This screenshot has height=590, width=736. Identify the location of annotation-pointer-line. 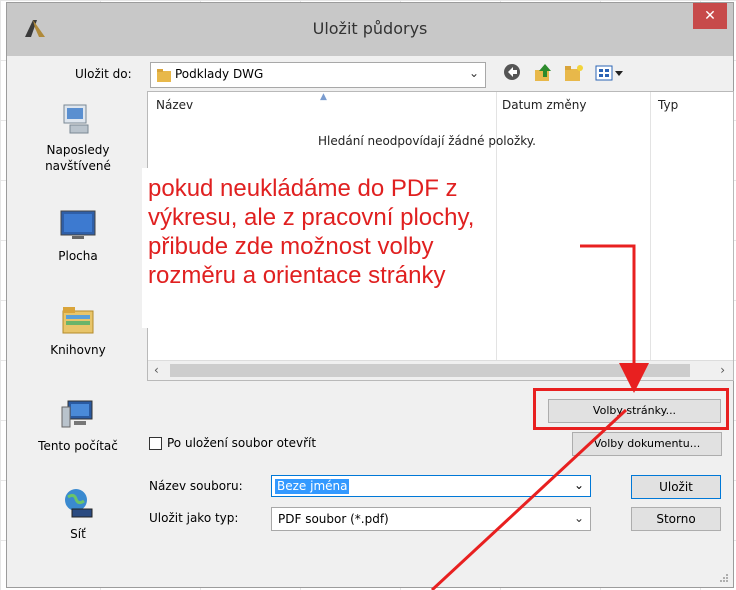
(529, 499).